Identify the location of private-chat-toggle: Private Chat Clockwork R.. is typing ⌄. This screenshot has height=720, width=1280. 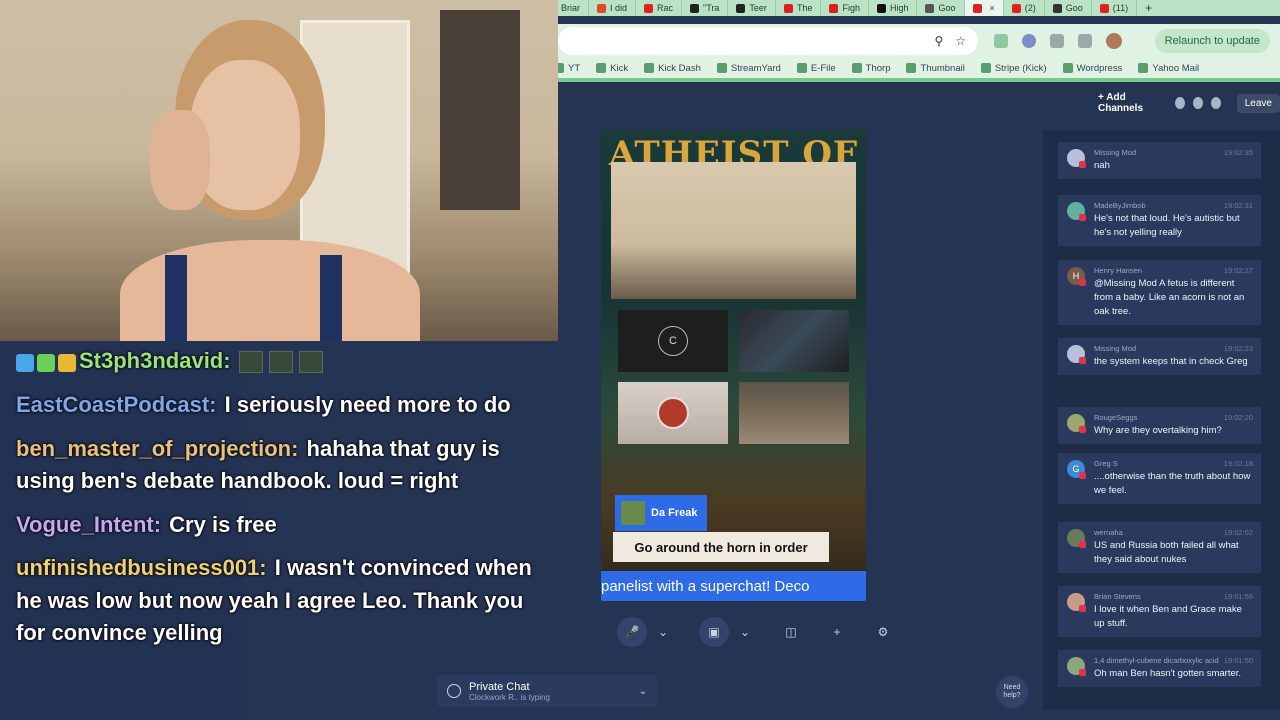
(547, 691).